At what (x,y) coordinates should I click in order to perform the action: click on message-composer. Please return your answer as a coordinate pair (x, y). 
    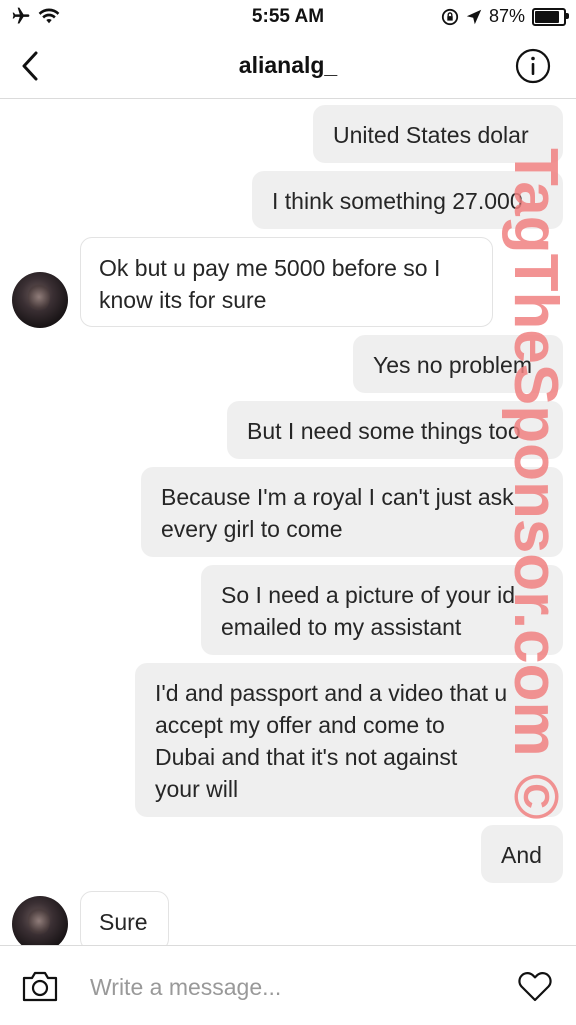
    Looking at the image, I should click on (288, 985).